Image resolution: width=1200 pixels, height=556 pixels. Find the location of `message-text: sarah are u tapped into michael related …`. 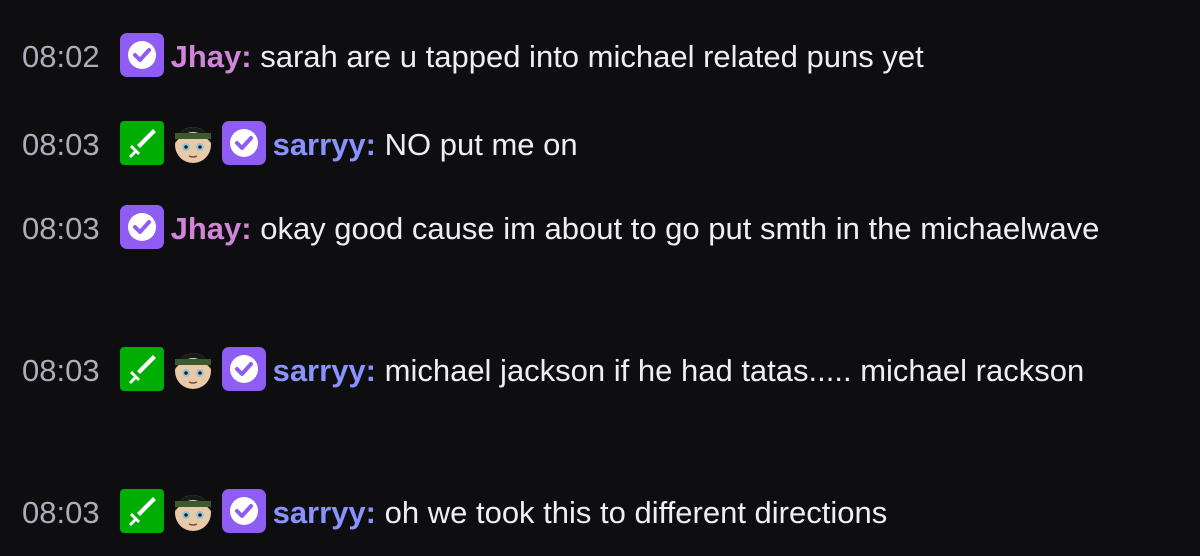

message-text: sarah are u tapped into michael related … is located at coordinates (592, 56).